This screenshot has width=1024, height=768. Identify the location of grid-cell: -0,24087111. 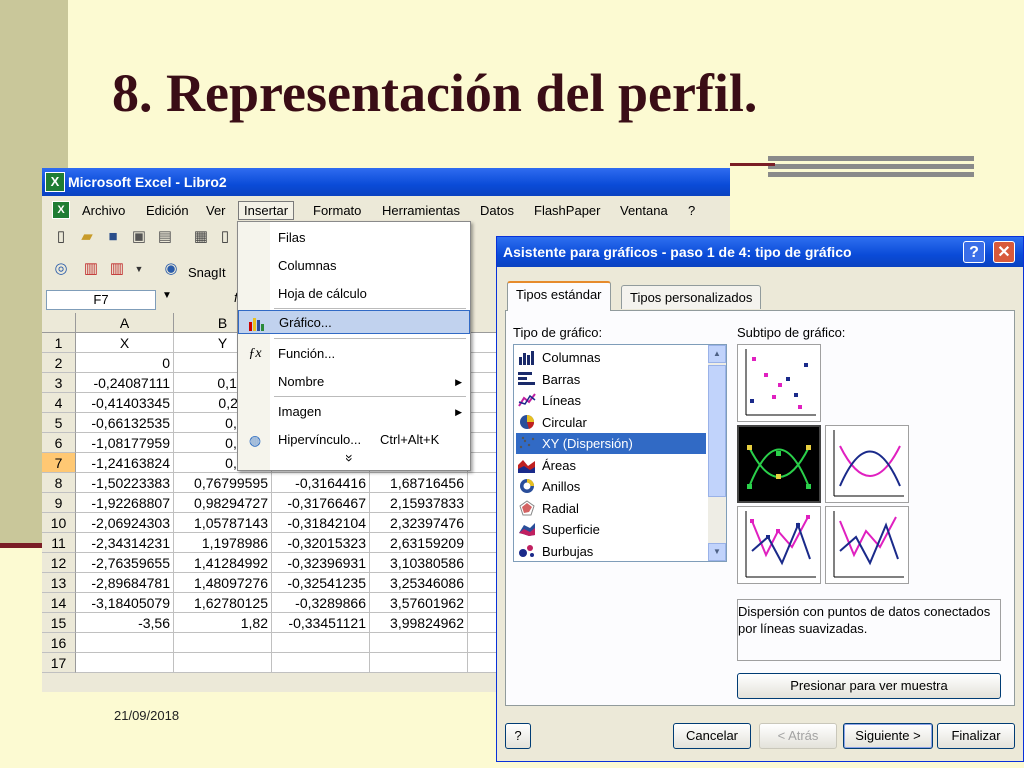
(125, 383).